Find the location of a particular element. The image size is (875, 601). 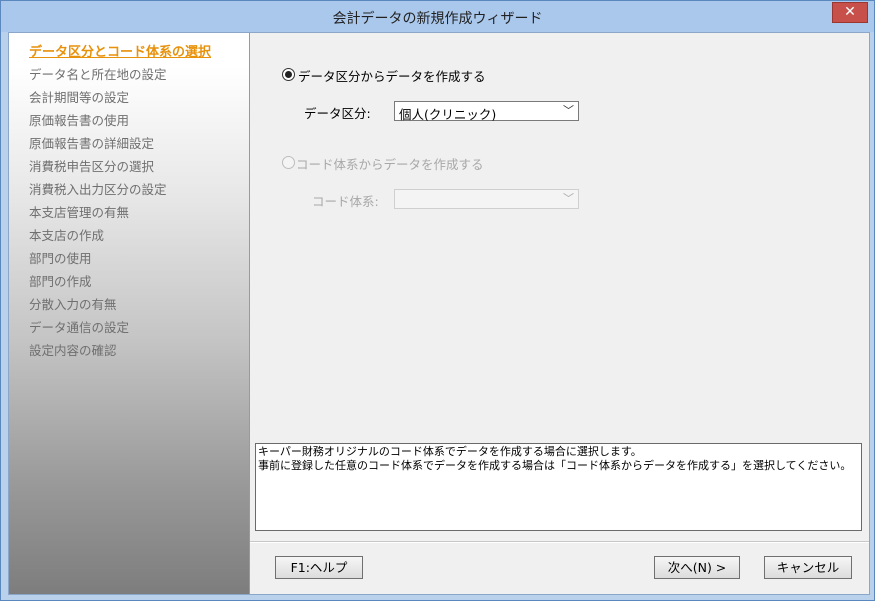

step-item: データ名と所在地の設定 is located at coordinates (98, 74).